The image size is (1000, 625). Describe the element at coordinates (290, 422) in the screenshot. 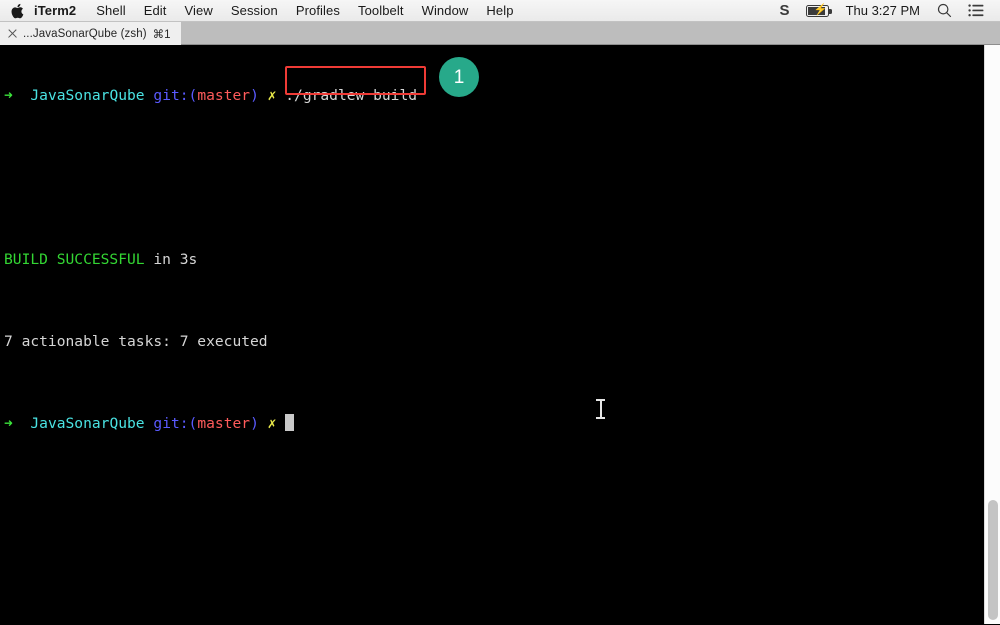

I see `terminal-caret` at that location.